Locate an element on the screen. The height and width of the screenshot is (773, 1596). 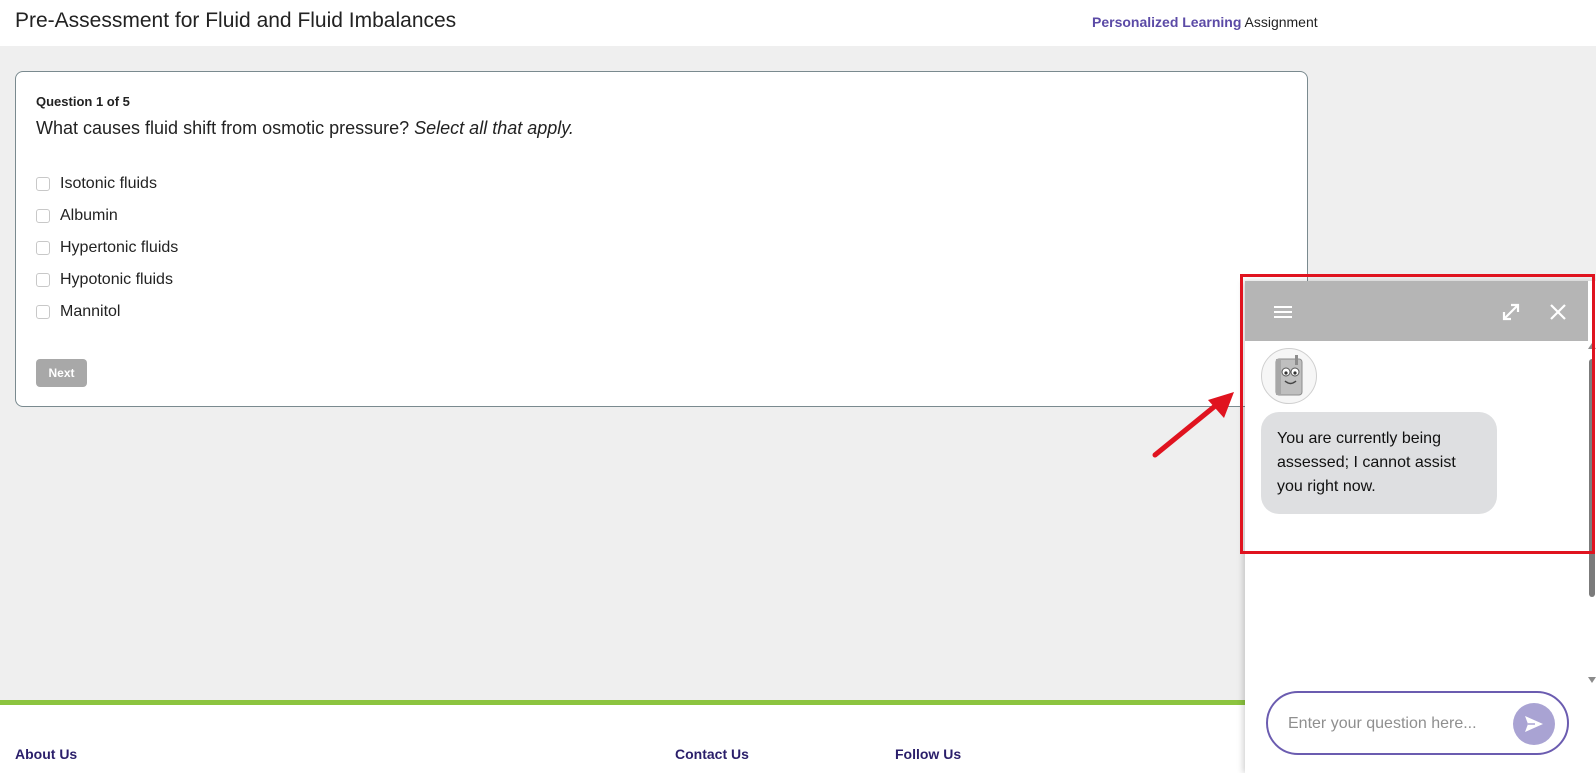
answer-option: Hypotonic fluids is located at coordinates (107, 280).